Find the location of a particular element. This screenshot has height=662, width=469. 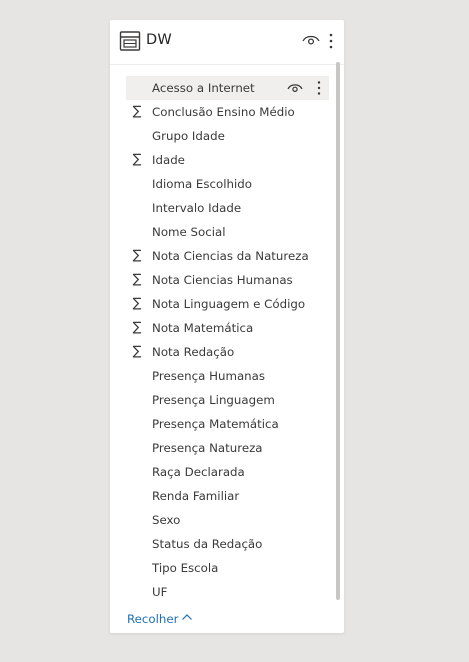

field-item: ∑ Nota Linguagem e Código is located at coordinates (227, 304).